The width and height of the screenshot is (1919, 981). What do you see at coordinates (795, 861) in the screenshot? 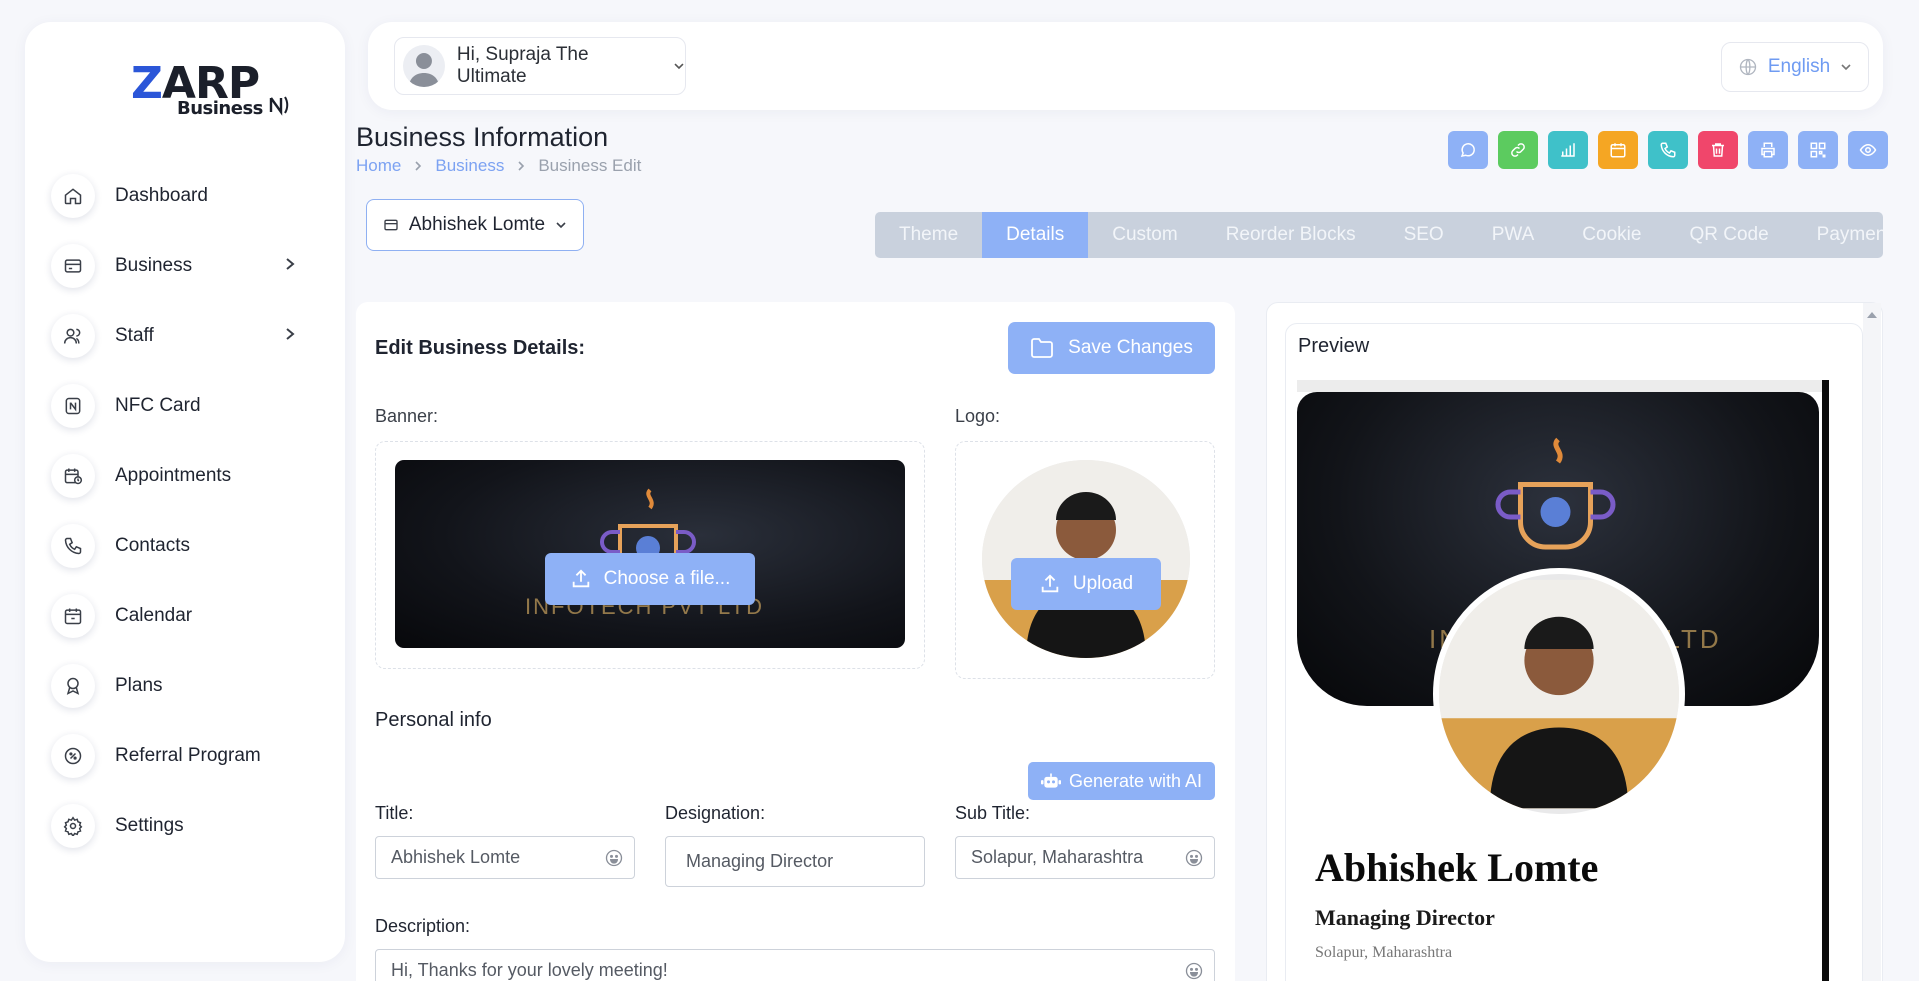
I see `designation-input: Managing Director` at bounding box center [795, 861].